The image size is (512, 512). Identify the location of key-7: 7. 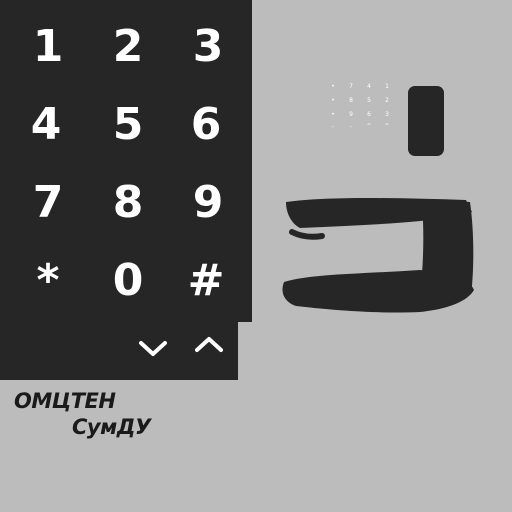
(48, 202).